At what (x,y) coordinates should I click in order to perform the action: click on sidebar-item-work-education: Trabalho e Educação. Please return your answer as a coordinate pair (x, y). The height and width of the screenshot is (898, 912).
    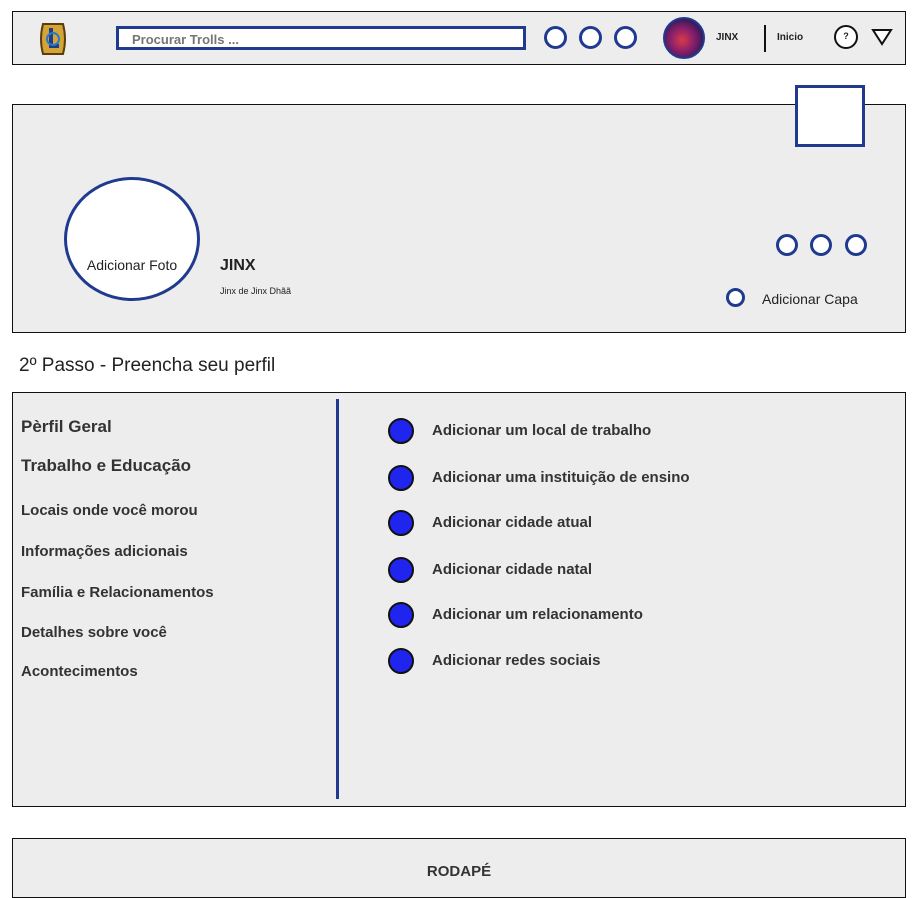
    Looking at the image, I should click on (106, 466).